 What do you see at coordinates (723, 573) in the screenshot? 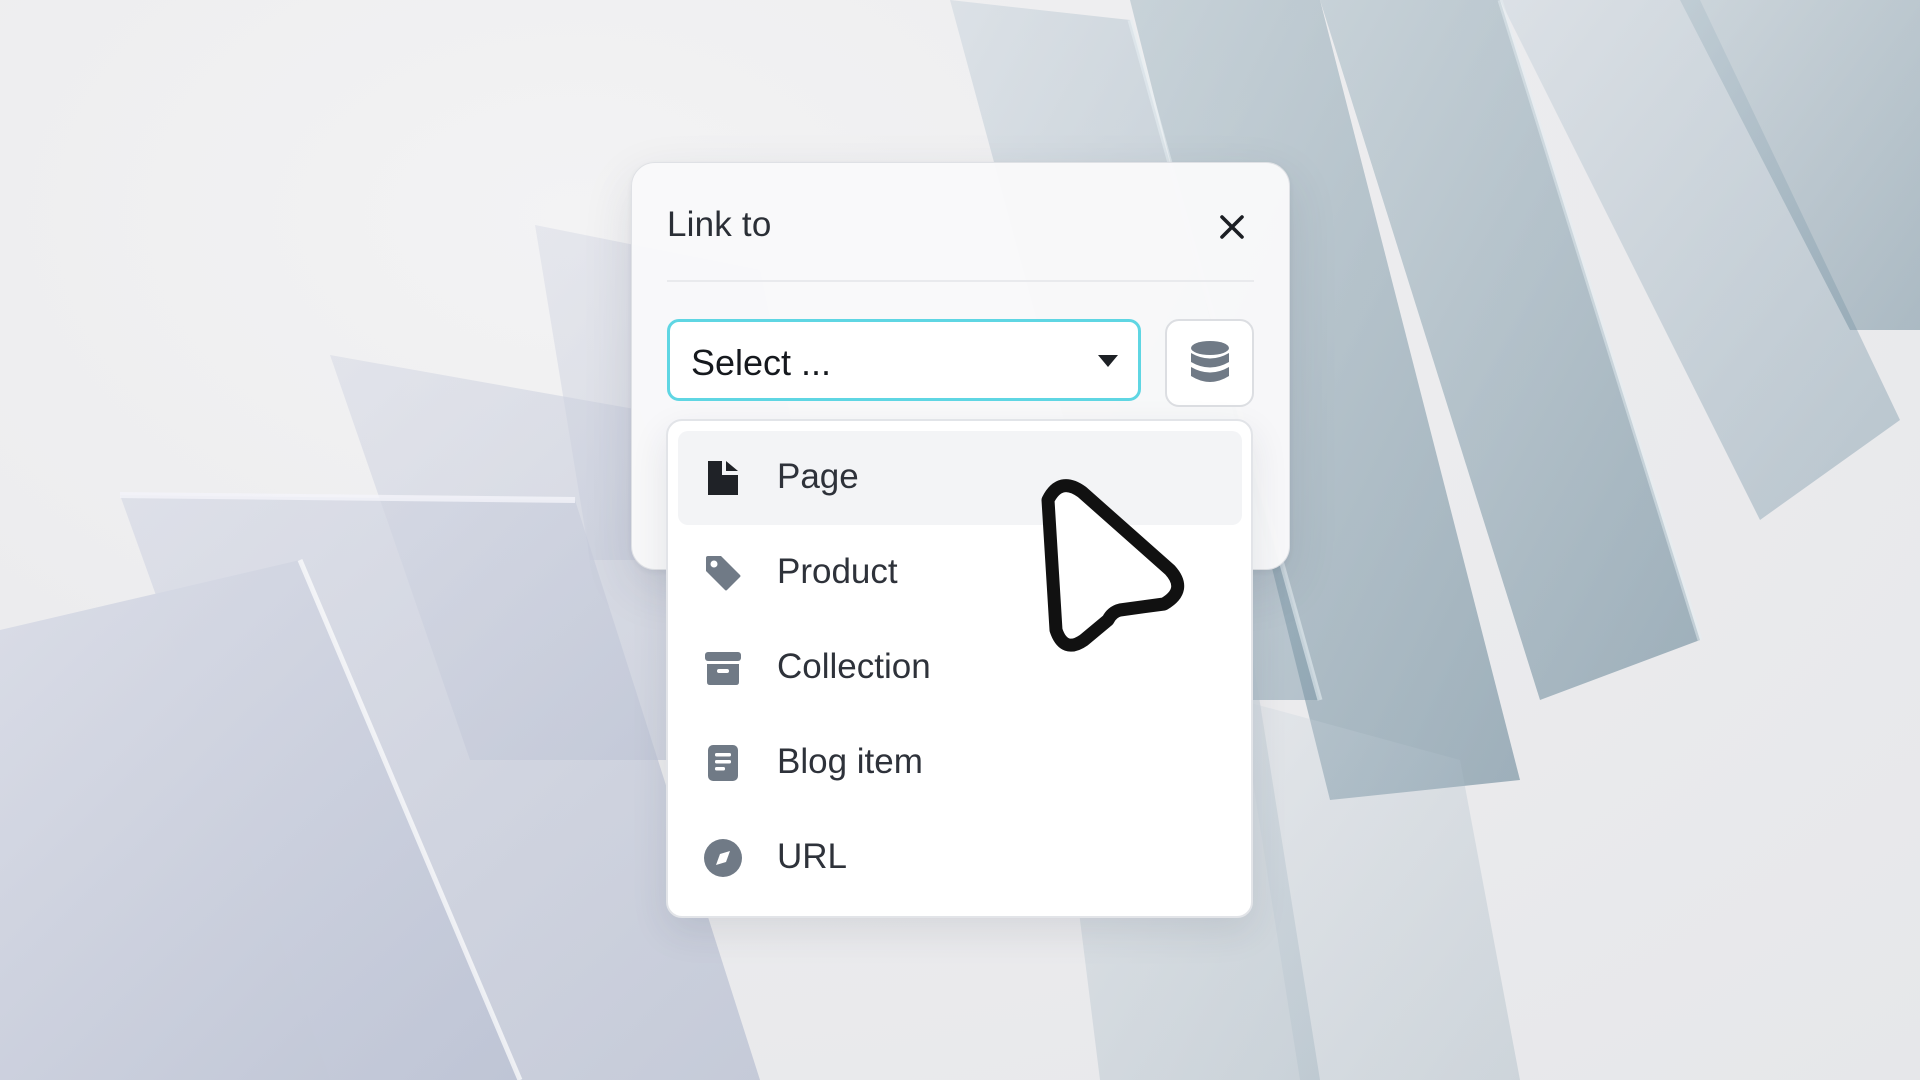
I see `tag-icon` at bounding box center [723, 573].